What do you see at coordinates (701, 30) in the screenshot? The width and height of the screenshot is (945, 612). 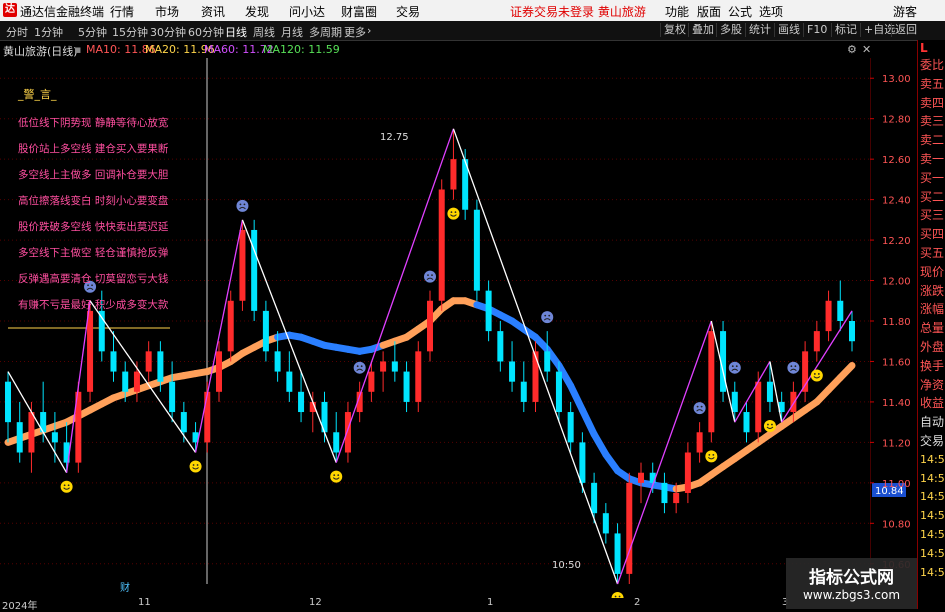 I see `overlay-button: 叠加` at bounding box center [701, 30].